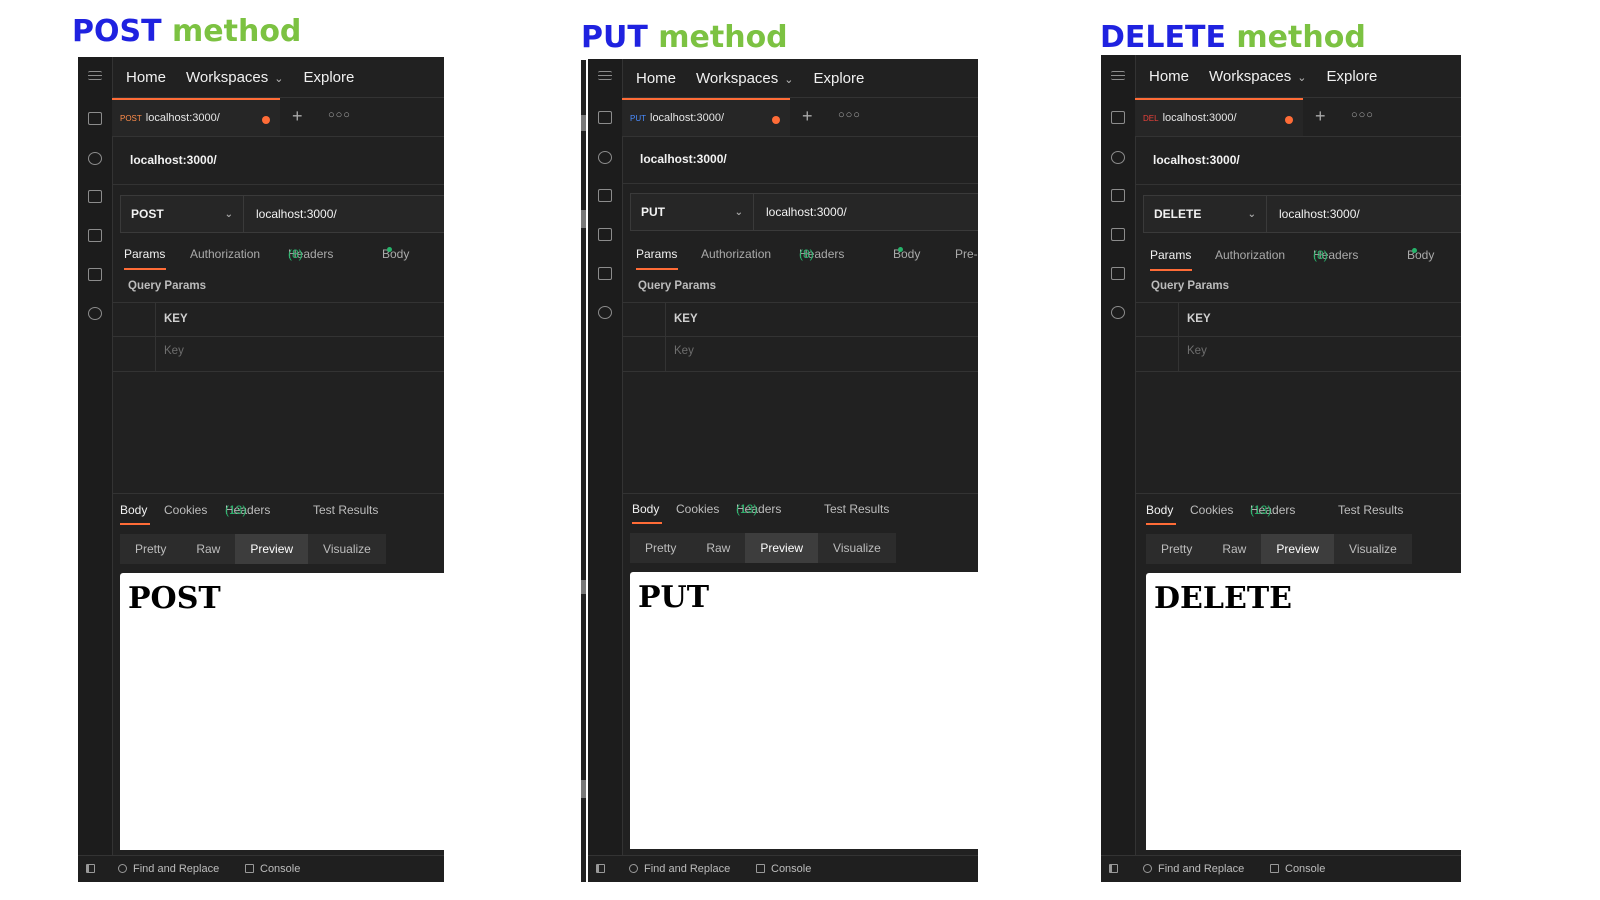 The height and width of the screenshot is (900, 1600). I want to click on nav-workspaces-label: Workspaces, so click(1250, 76).